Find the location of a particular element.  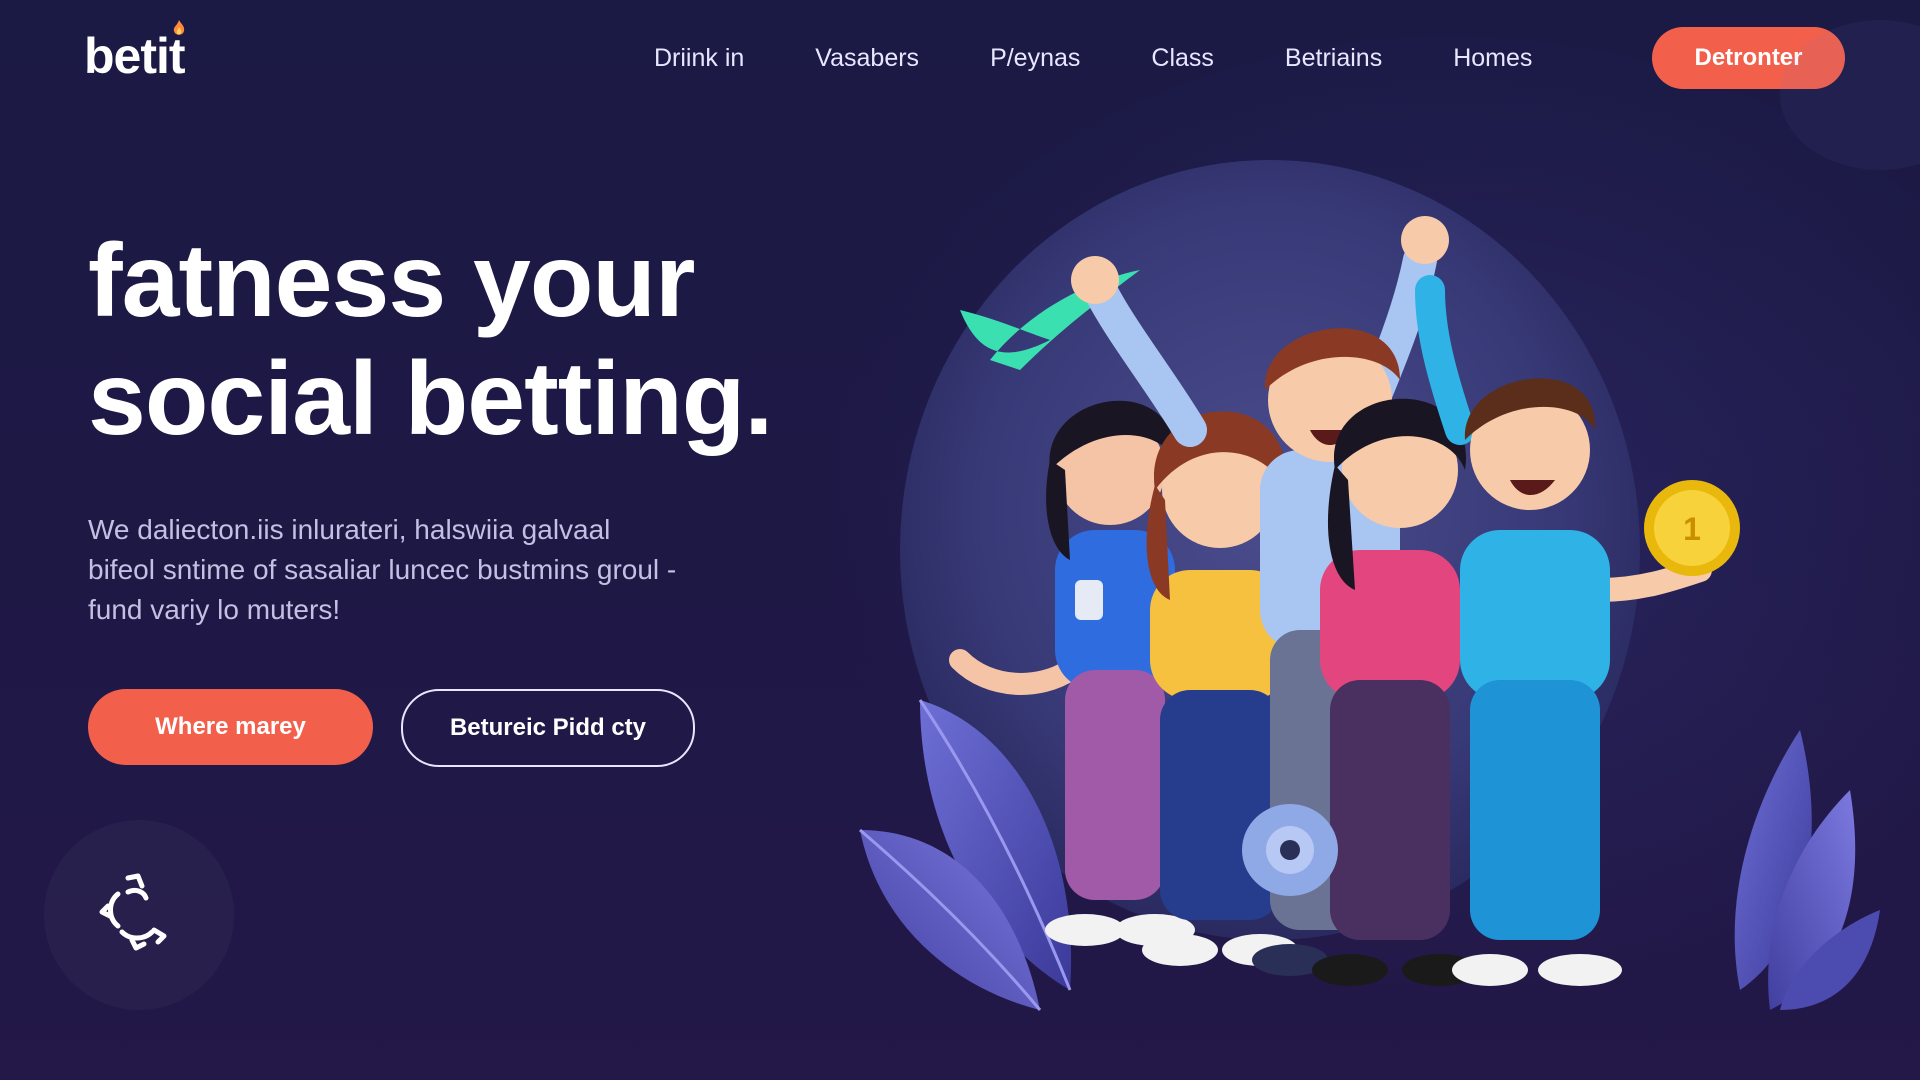

nav-item-class: Class is located at coordinates (1182, 58).